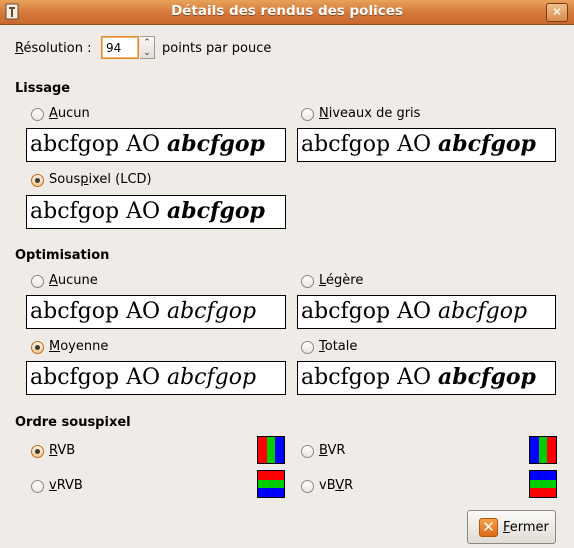 This screenshot has height=548, width=574. What do you see at coordinates (73, 422) in the screenshot?
I see `subpixel-order-heading: Ordre souspixel` at bounding box center [73, 422].